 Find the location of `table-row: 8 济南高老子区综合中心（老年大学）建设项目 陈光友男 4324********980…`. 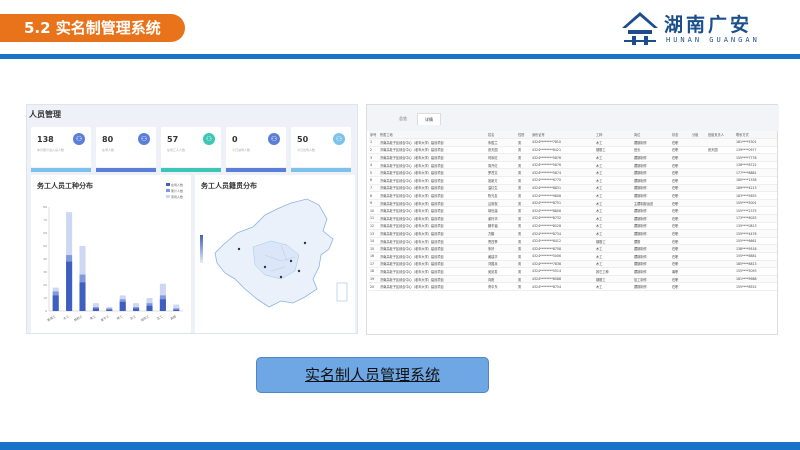

table-row: 8 济南高老子区综合中心（老年大学）建设项目 陈光友男 4324********980… is located at coordinates (573, 195).